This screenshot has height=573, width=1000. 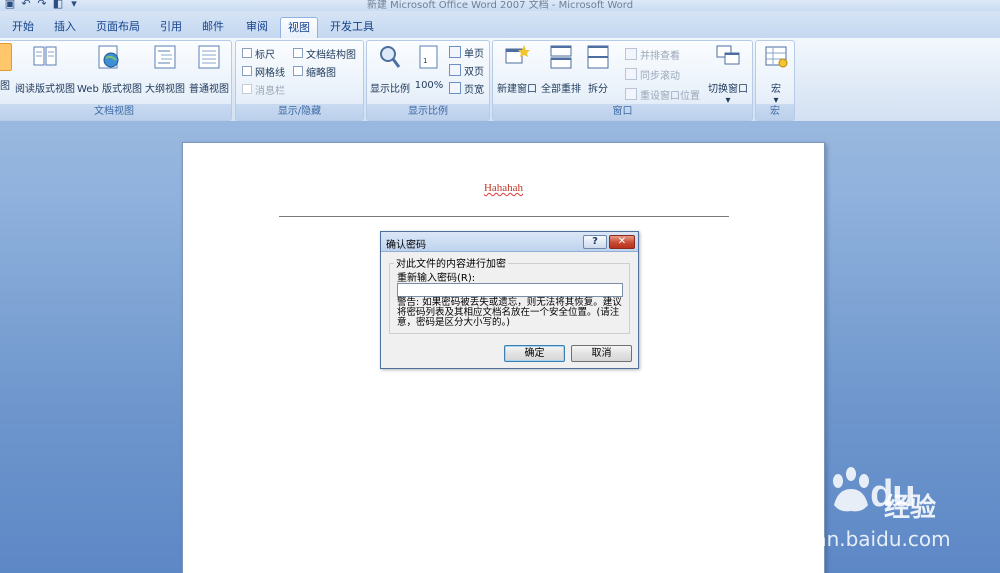 What do you see at coordinates (165, 57) in the screenshot?
I see `outline-view-icon` at bounding box center [165, 57].